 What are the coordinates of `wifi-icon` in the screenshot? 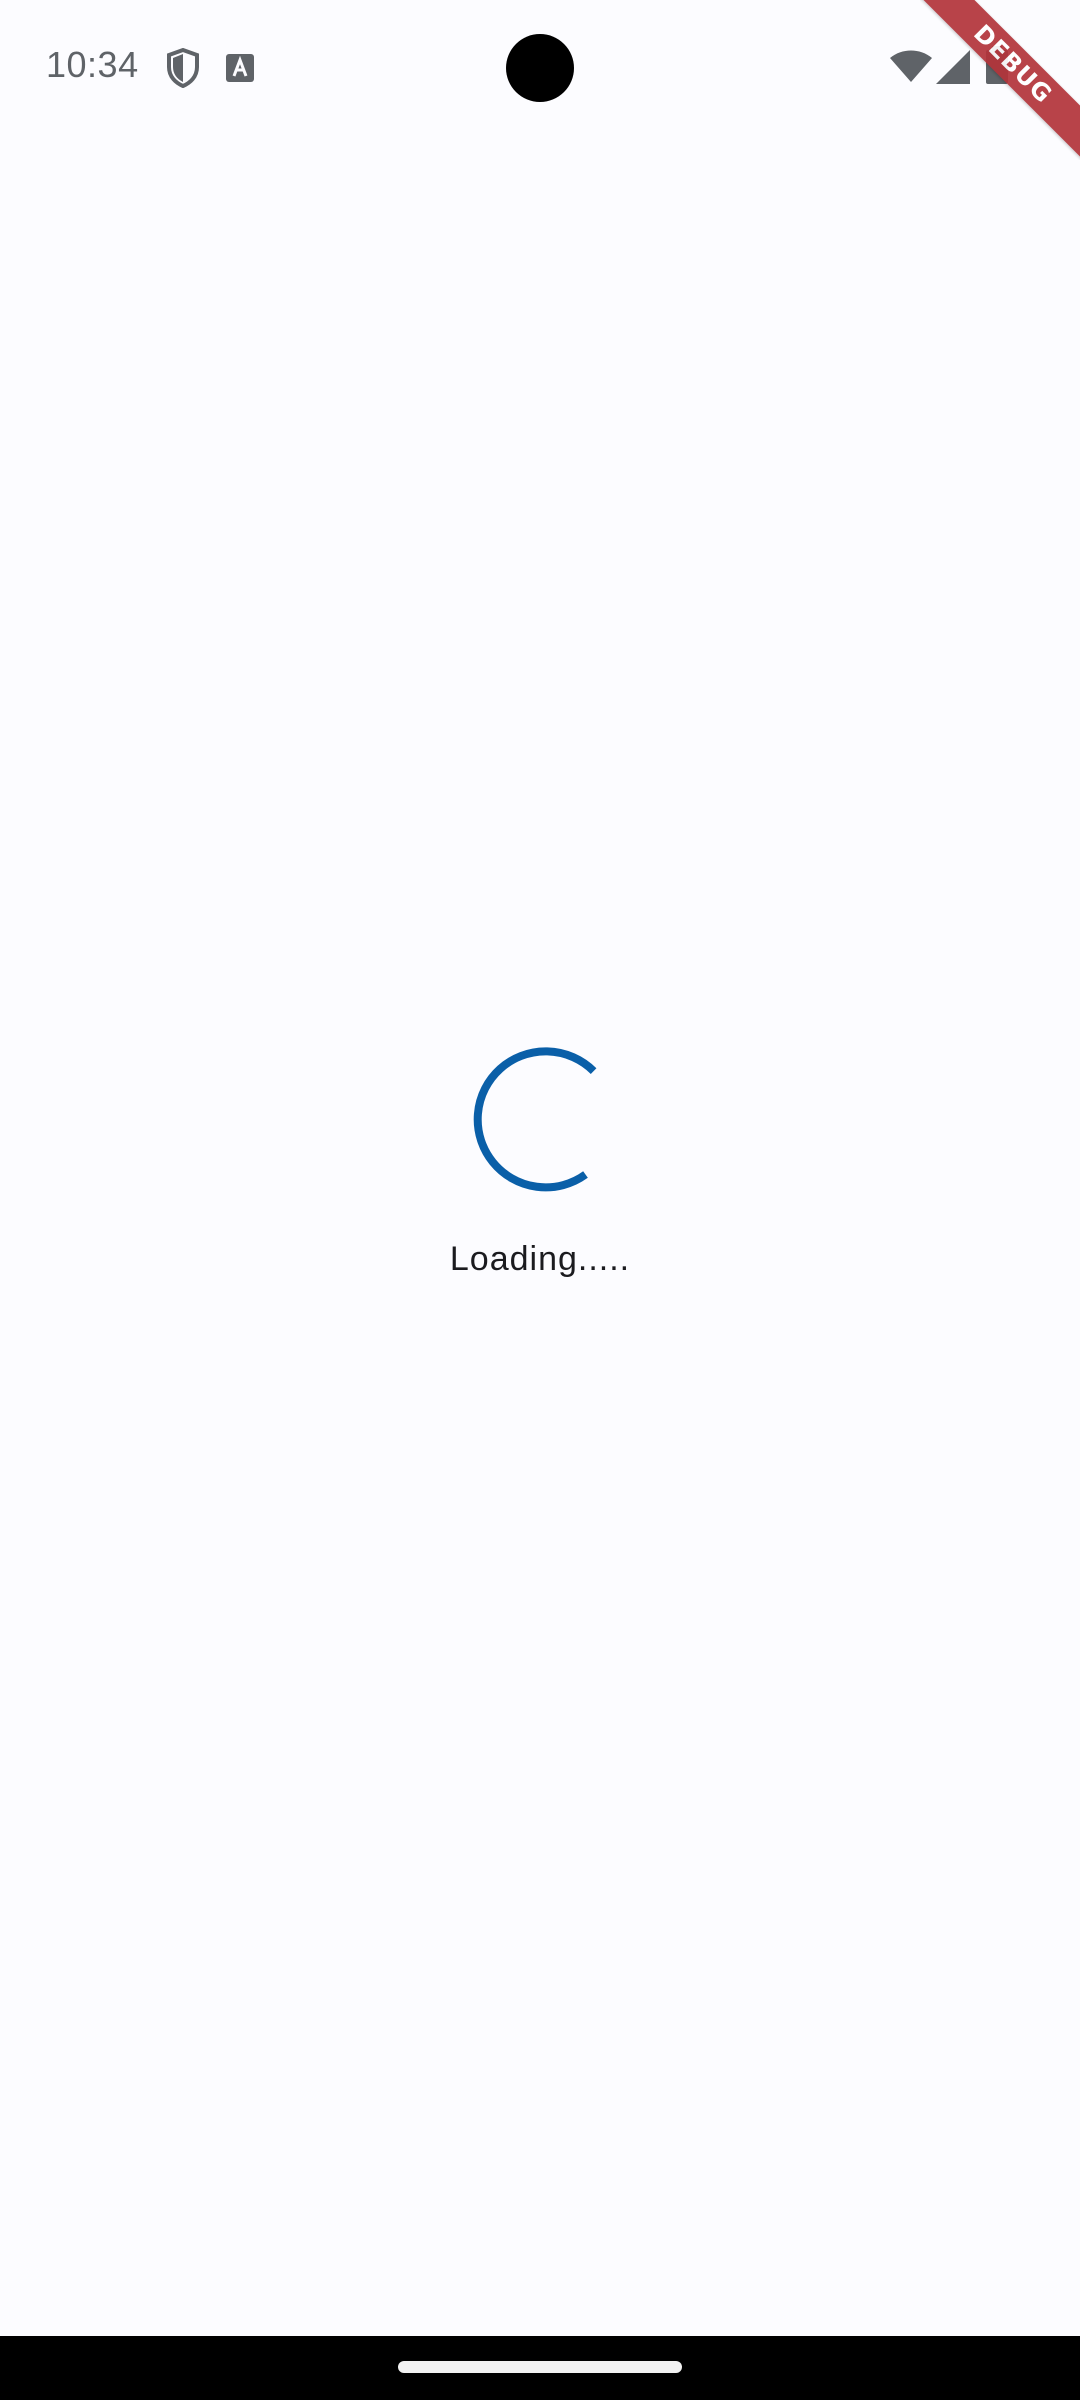 It's located at (911, 66).